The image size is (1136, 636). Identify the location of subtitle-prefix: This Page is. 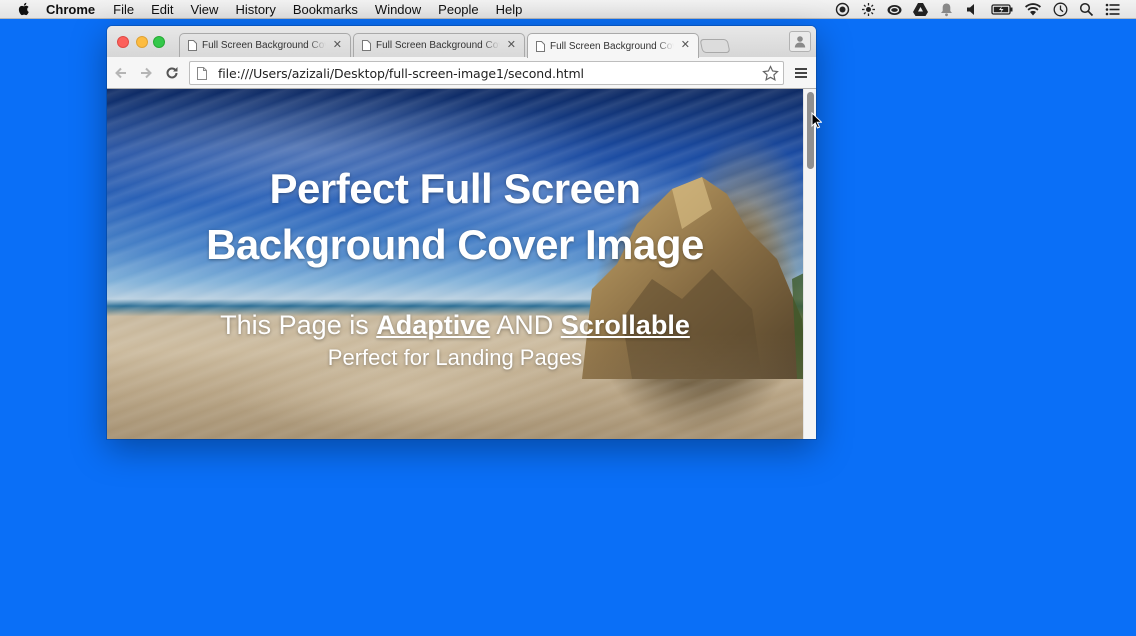
(298, 325).